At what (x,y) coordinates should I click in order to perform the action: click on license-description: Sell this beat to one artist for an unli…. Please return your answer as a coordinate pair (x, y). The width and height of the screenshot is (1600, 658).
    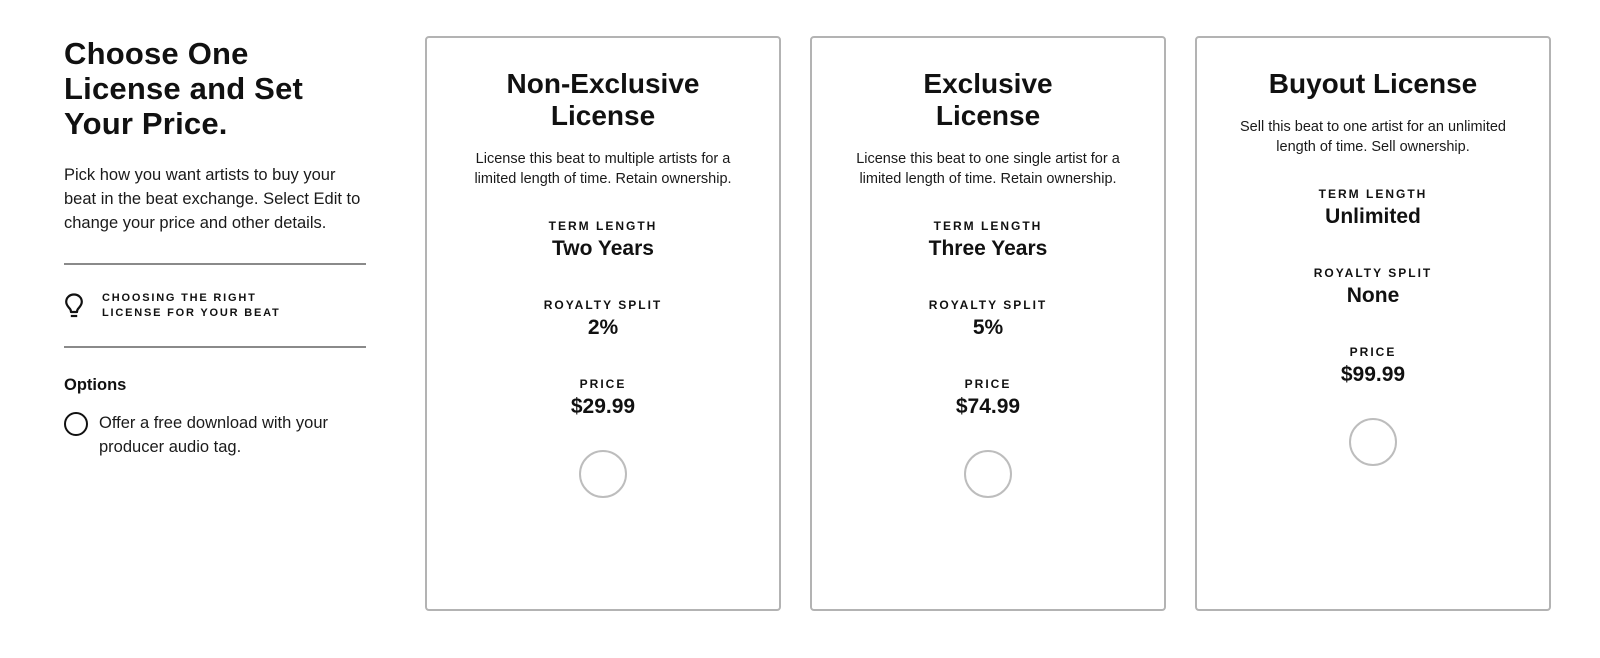
    Looking at the image, I should click on (1373, 137).